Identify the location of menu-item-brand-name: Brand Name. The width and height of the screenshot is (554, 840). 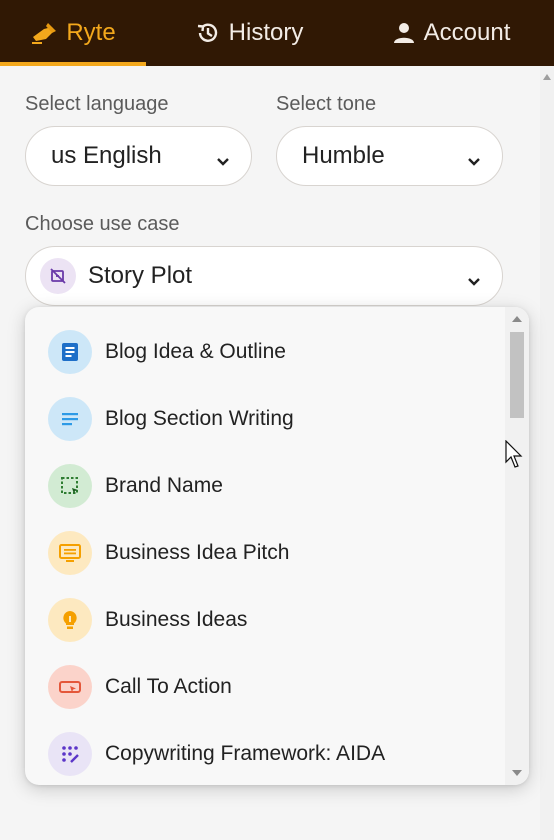
(264, 485).